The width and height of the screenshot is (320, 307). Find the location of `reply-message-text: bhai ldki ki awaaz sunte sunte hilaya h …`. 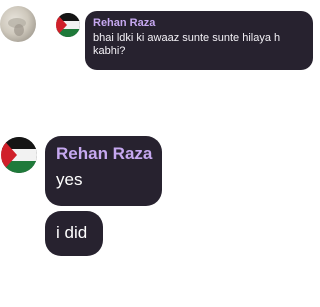

reply-message-text: bhai ldki ki awaaz sunte sunte hilaya h … is located at coordinates (187, 44).